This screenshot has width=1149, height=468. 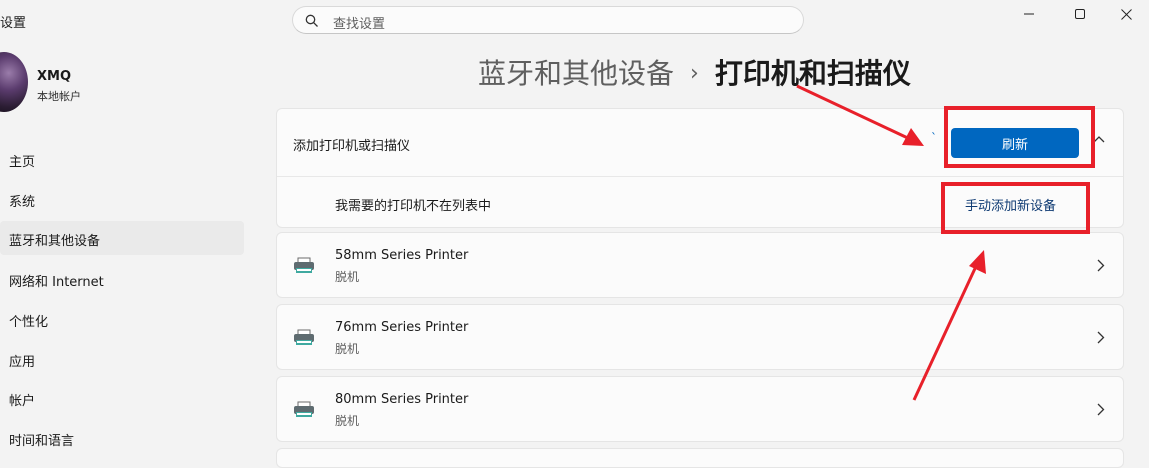 What do you see at coordinates (22, 401) in the screenshot?
I see `nav-item-label: 帐户` at bounding box center [22, 401].